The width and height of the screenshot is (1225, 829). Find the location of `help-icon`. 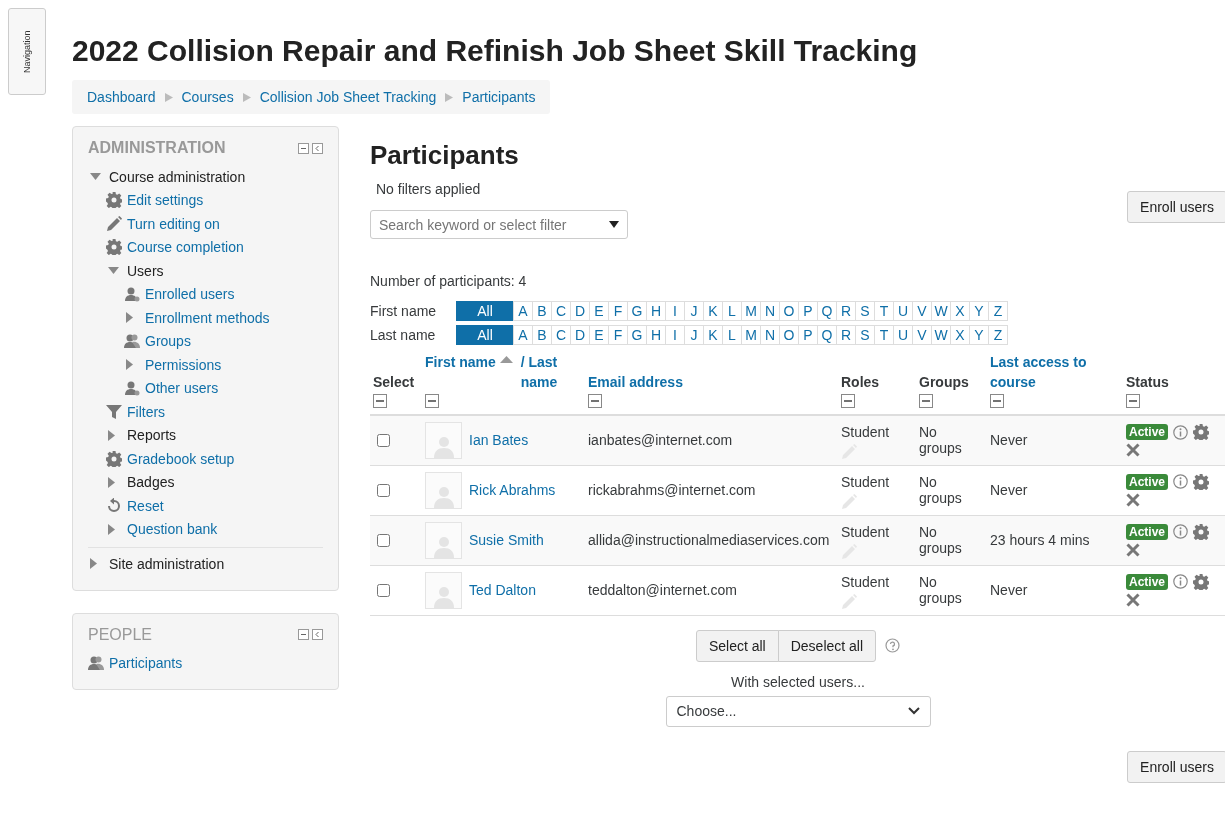

help-icon is located at coordinates (893, 645).